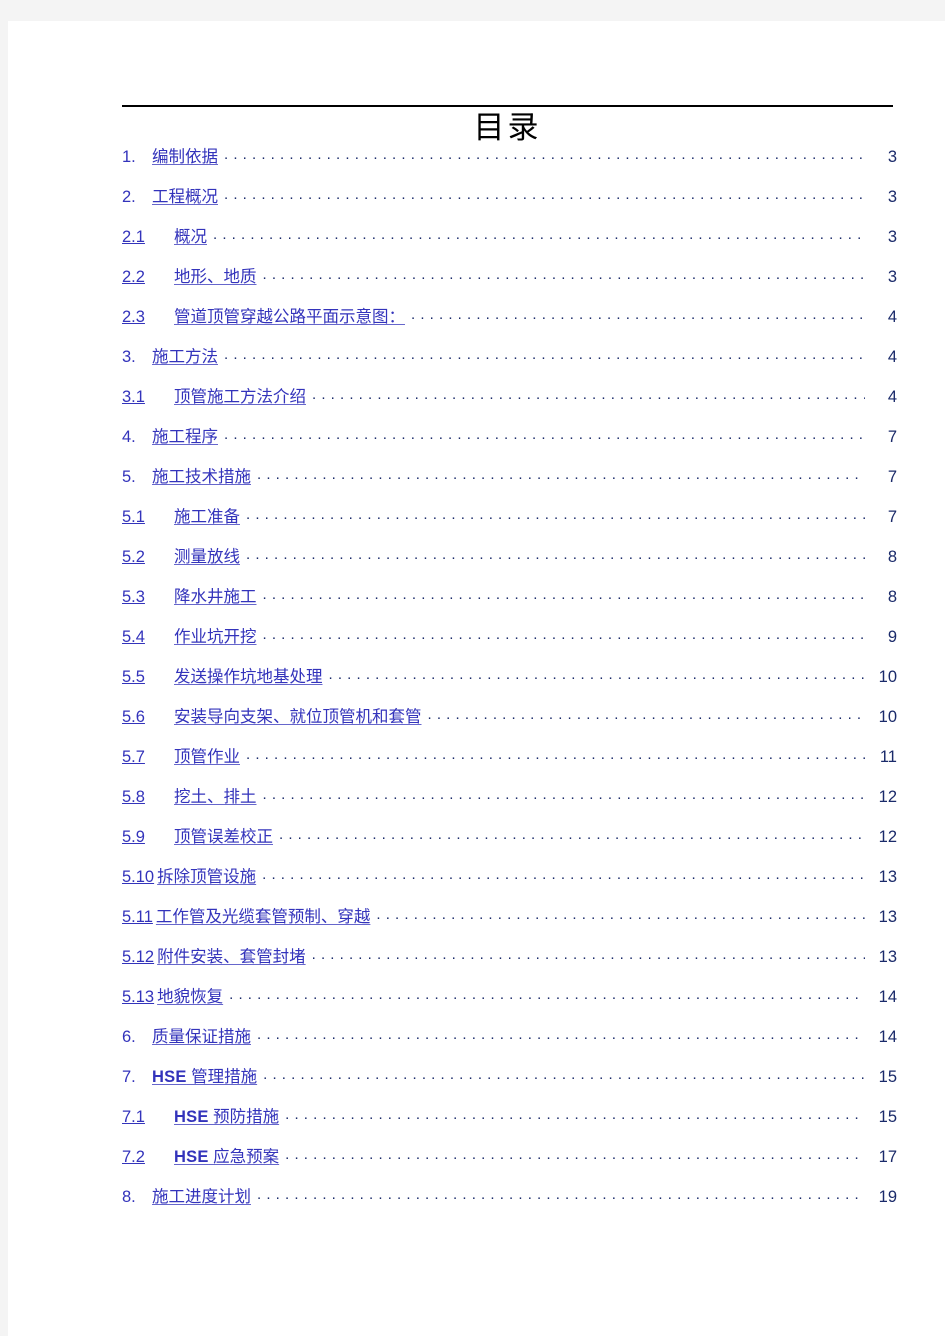 This screenshot has width=945, height=1336. What do you see at coordinates (507, 128) in the screenshot?
I see `page-title: 目录` at bounding box center [507, 128].